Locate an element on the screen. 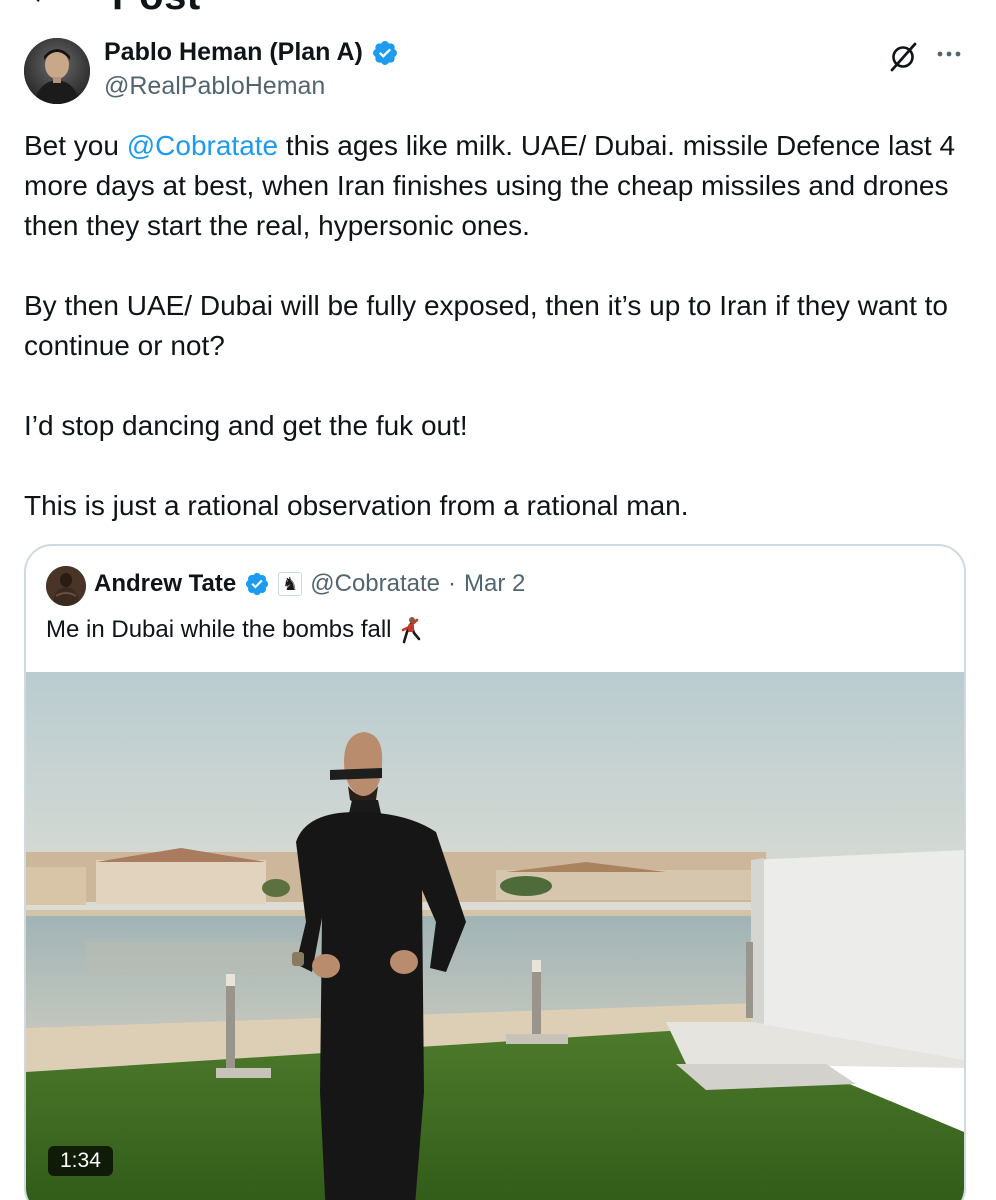 The height and width of the screenshot is (1200, 996). quoted-meta: Andrew Tate ♞ @Cobratate · Mar 2 is located at coordinates (309, 584).